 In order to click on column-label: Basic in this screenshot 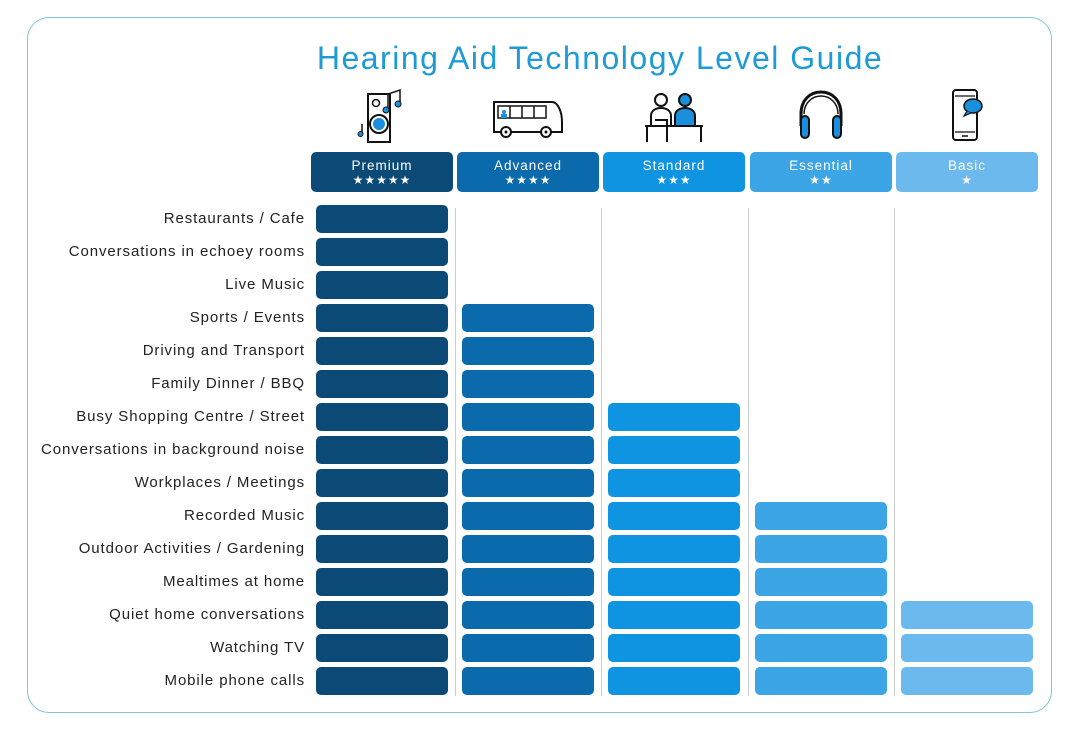, I will do `click(966, 165)`.